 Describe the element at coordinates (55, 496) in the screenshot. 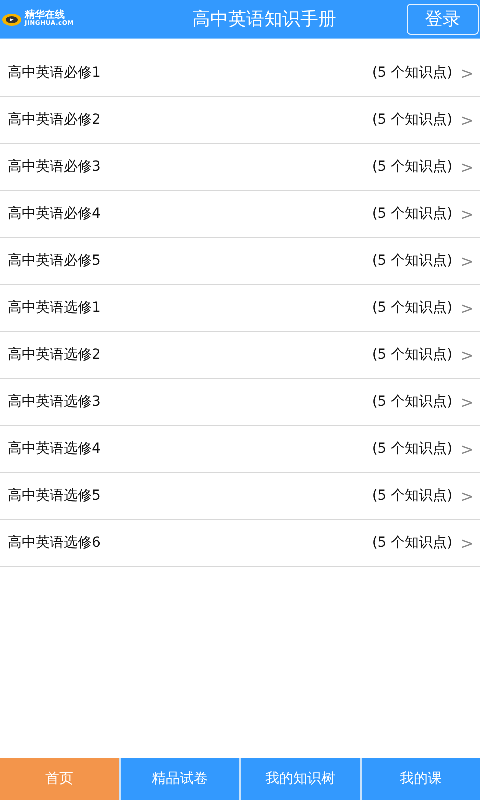

I see `item-title: 高中英语选修5` at that location.